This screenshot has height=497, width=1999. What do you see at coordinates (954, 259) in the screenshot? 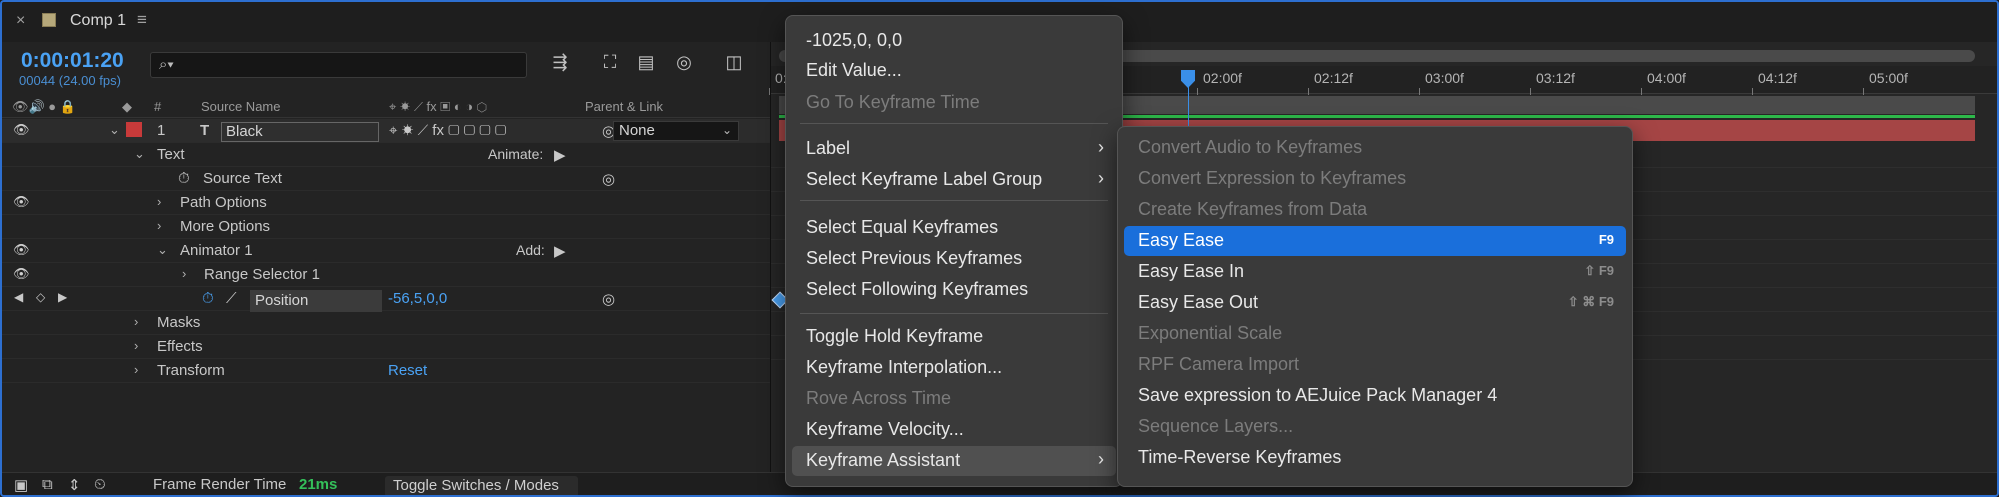
I see `menu-item-select-previous-keyframes: Select Previous Keyframes` at bounding box center [954, 259].